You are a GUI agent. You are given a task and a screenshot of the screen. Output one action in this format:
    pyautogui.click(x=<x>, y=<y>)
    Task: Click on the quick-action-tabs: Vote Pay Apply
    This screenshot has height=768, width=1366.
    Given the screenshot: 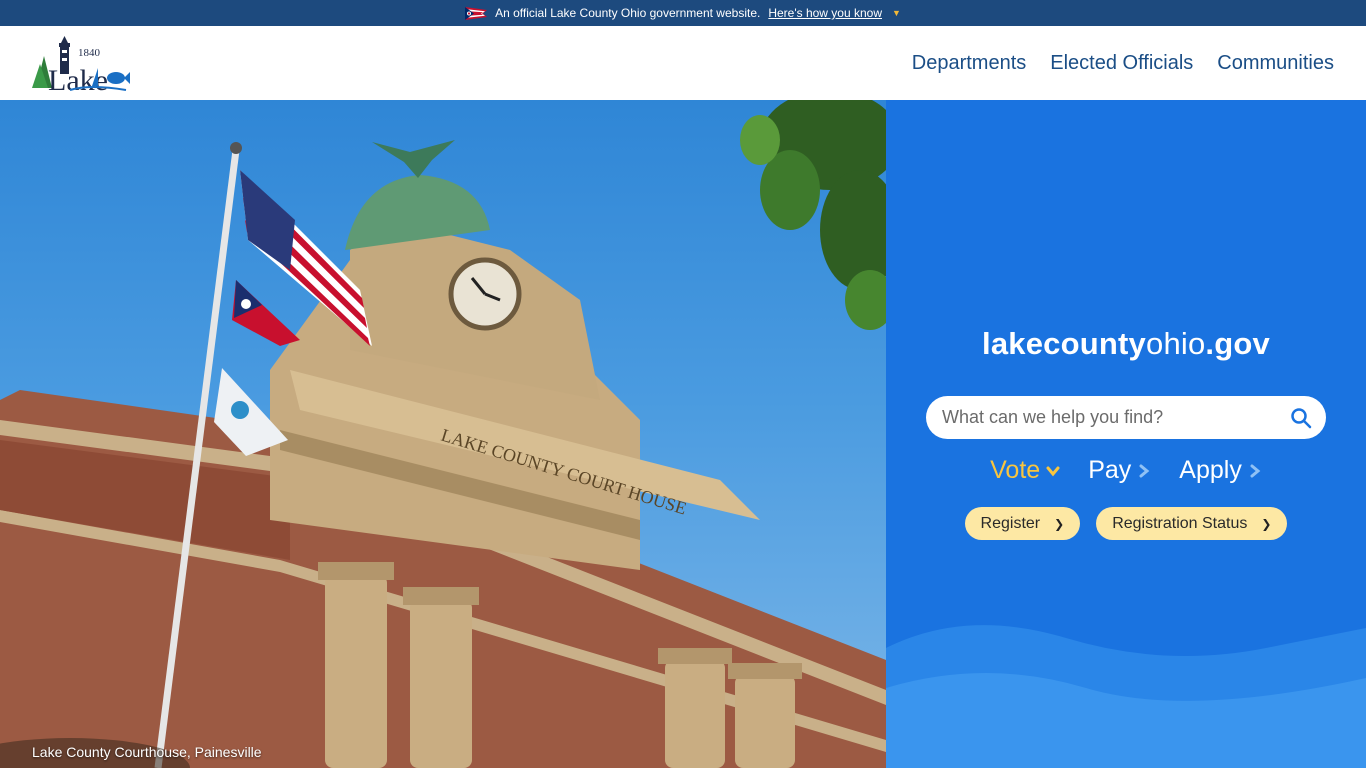 What is the action you would take?
    pyautogui.click(x=1126, y=470)
    